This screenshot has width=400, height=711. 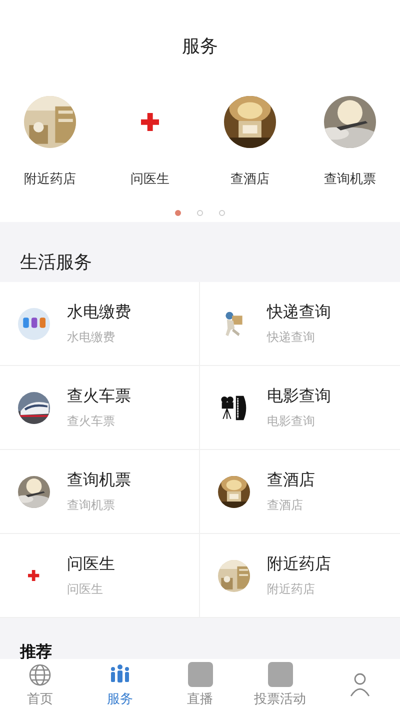 What do you see at coordinates (291, 589) in the screenshot?
I see `service-subtitle: 附近药店` at bounding box center [291, 589].